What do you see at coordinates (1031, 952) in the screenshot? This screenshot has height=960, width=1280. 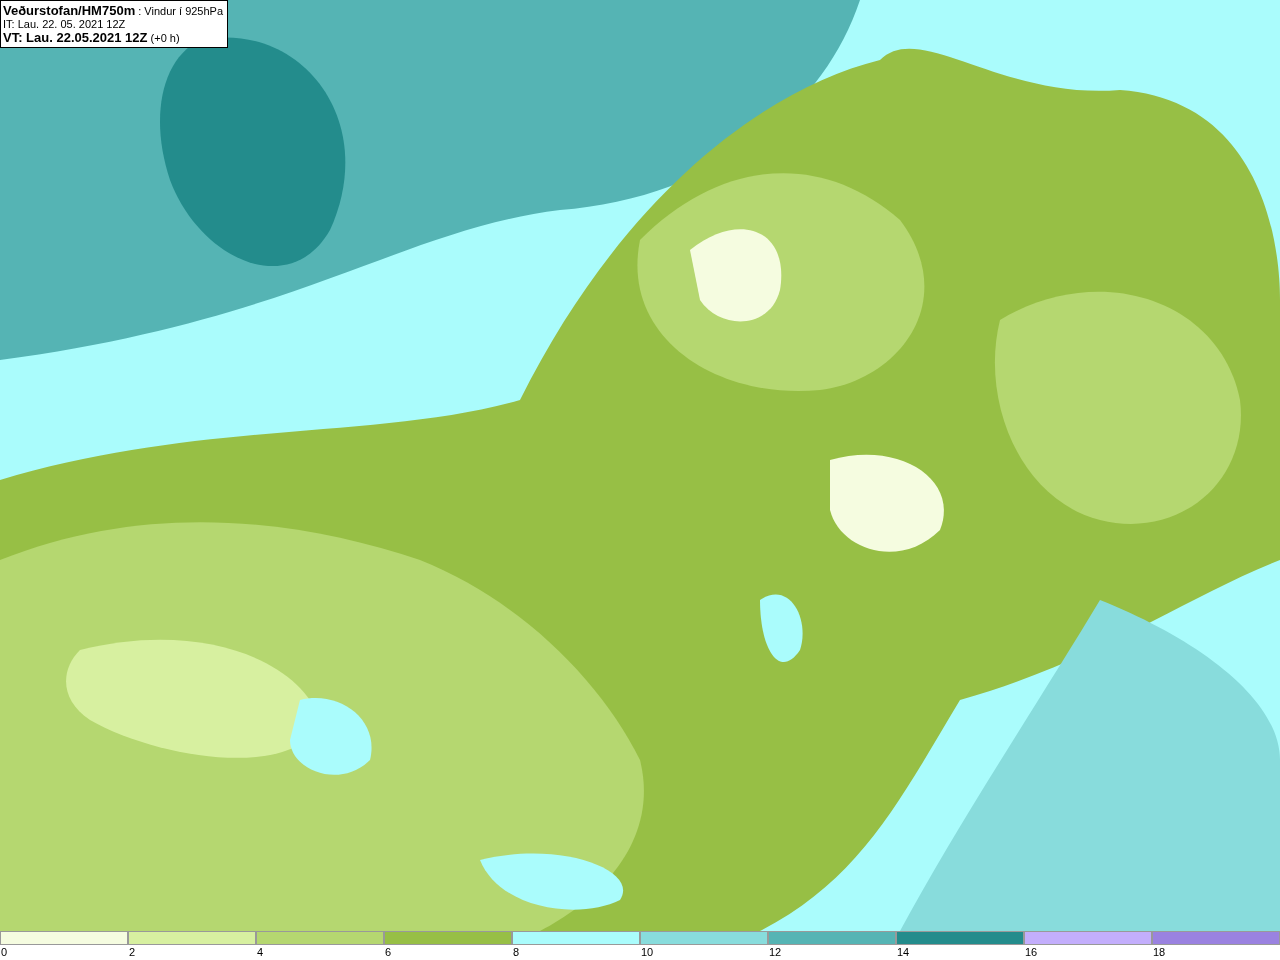 I see `legend-label: 16` at bounding box center [1031, 952].